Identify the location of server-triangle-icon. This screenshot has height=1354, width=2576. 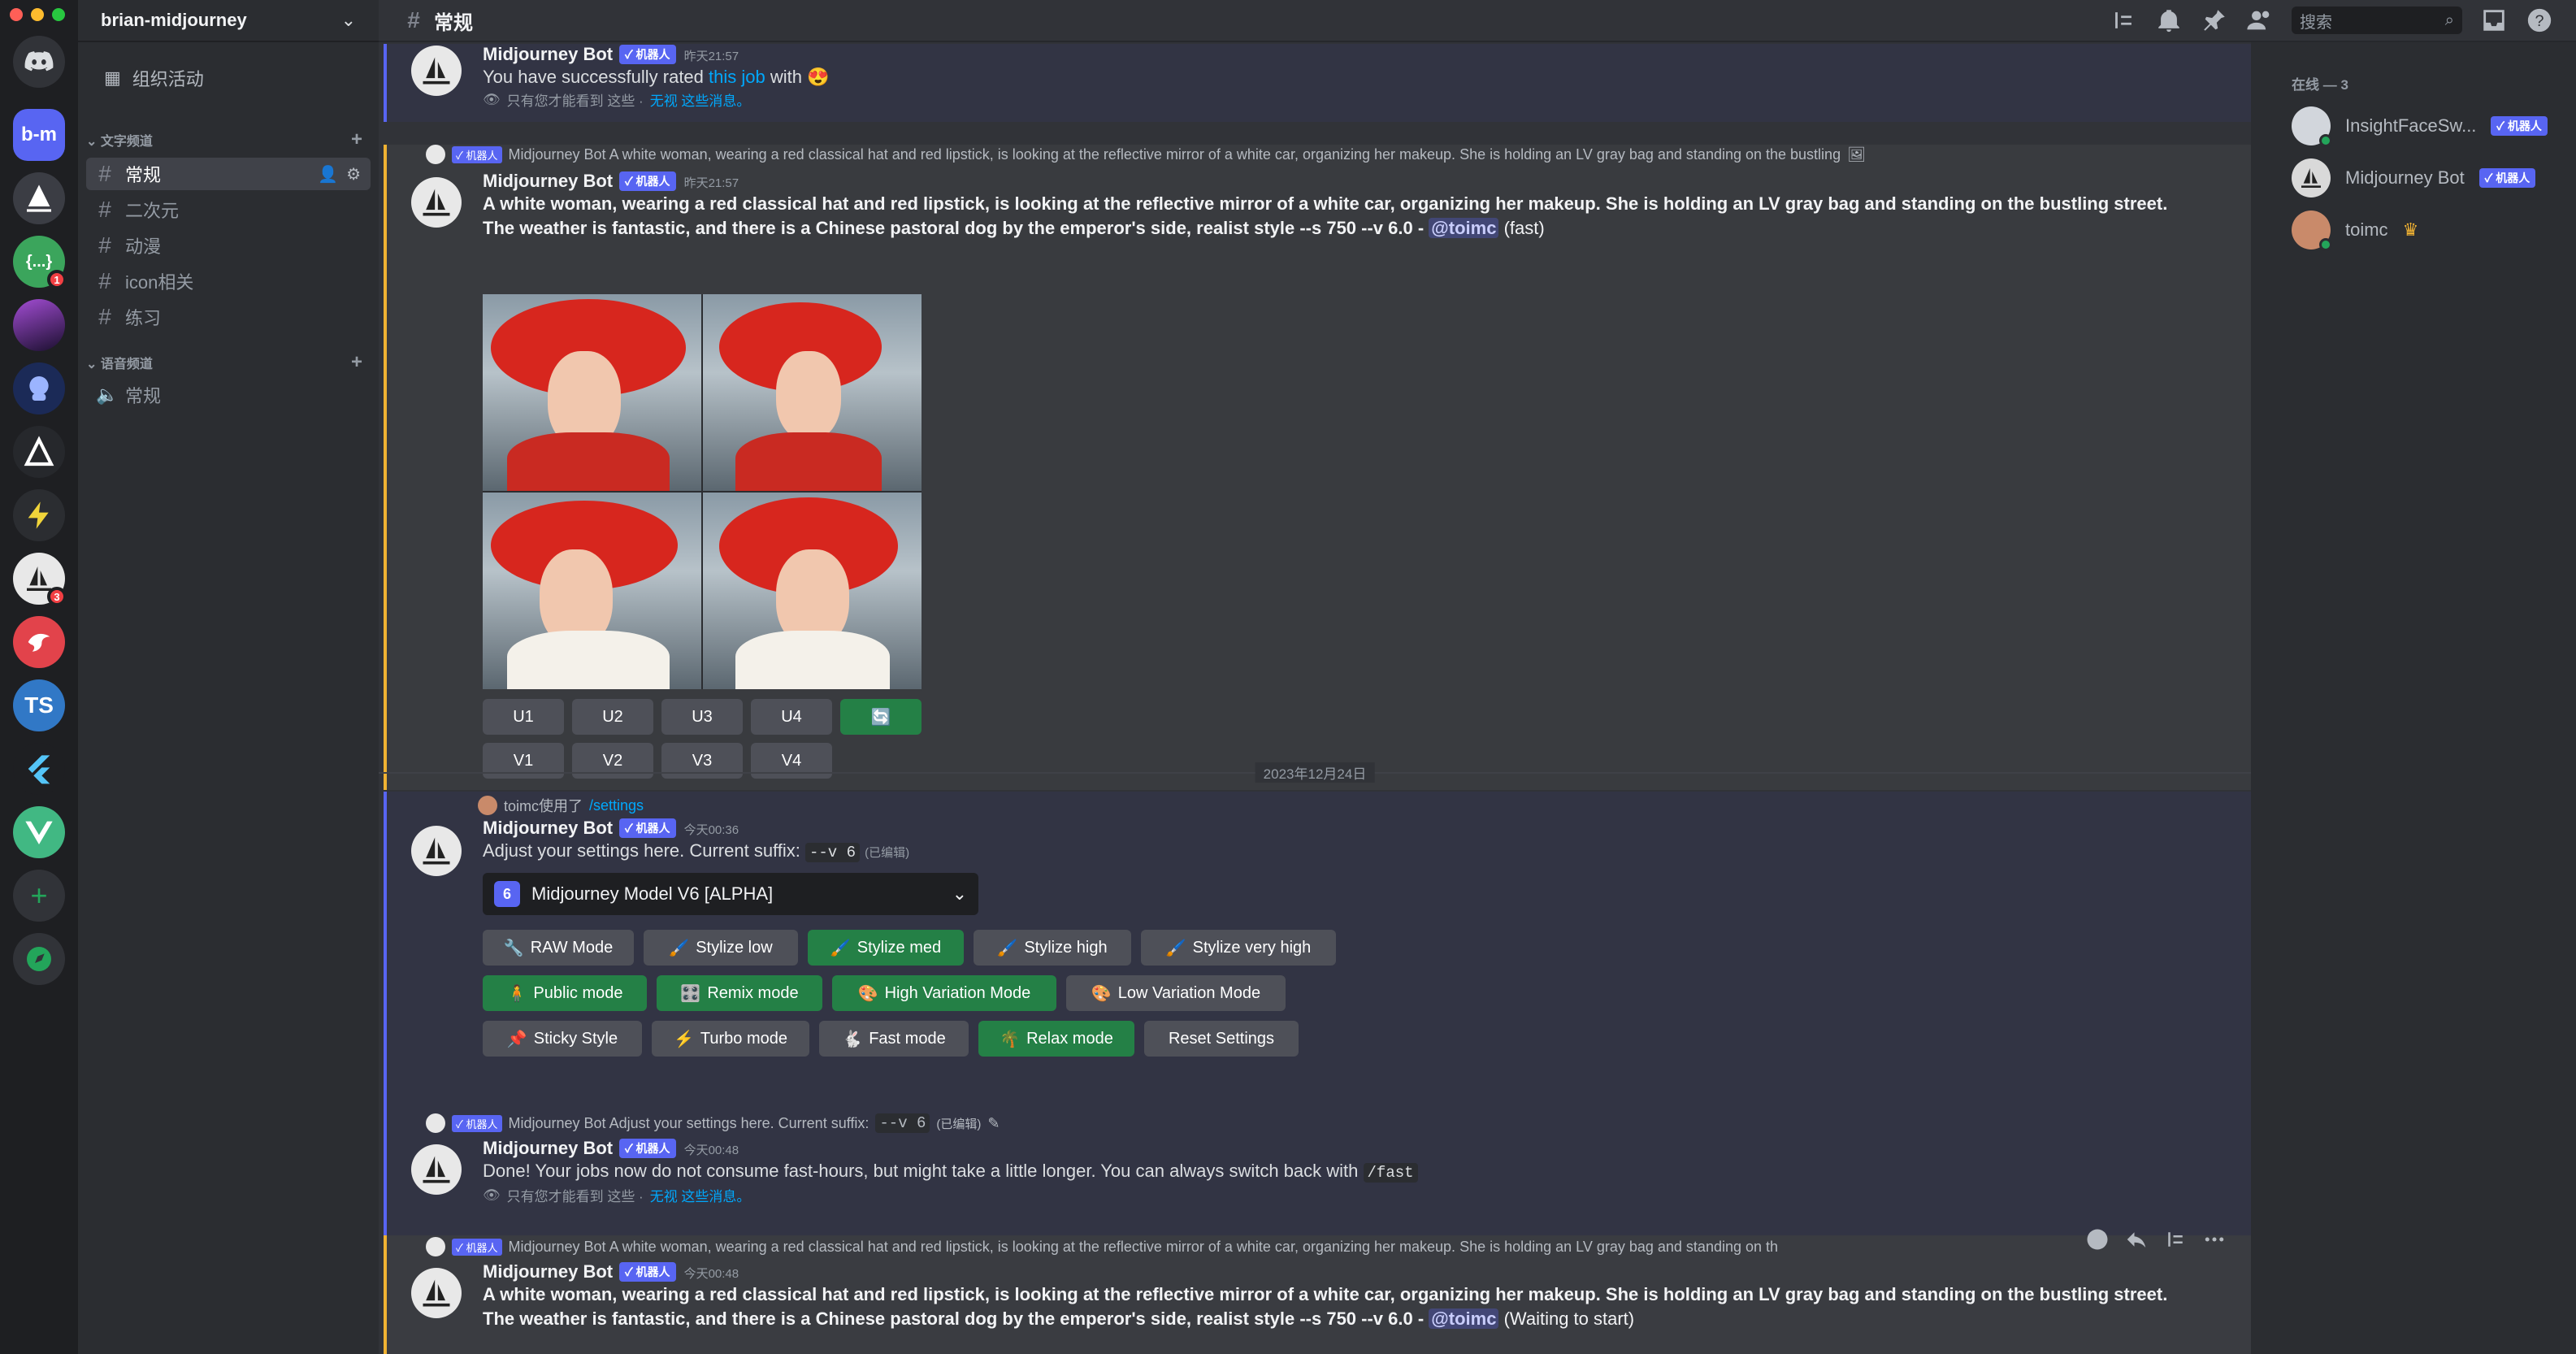
(39, 452).